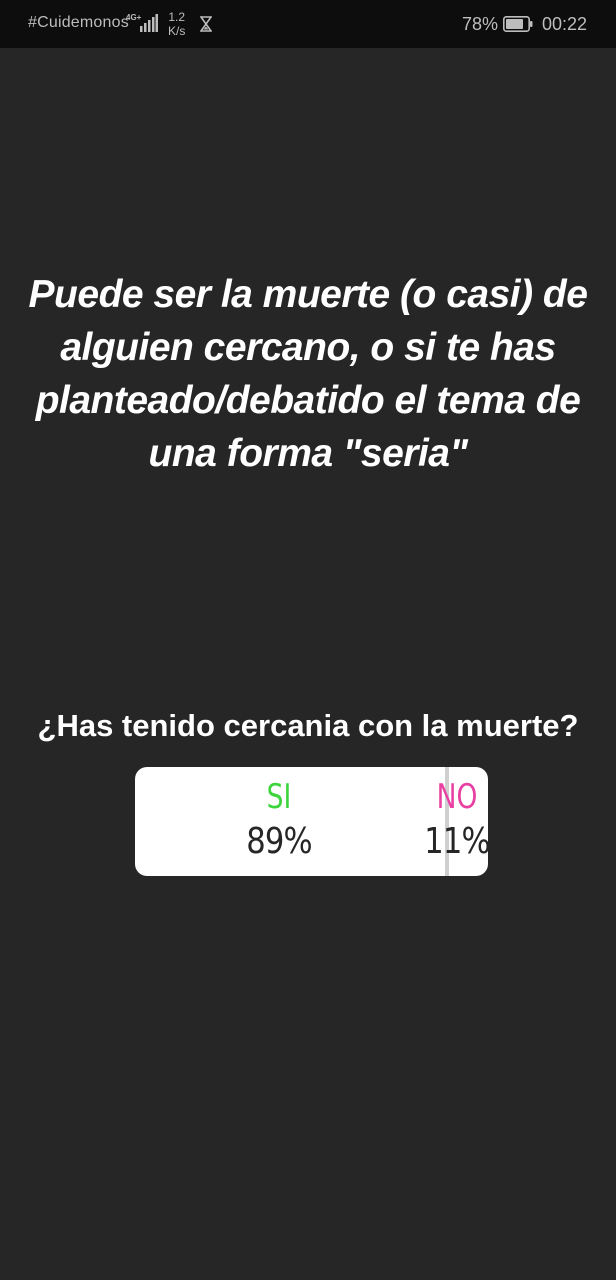 Image resolution: width=616 pixels, height=1280 pixels. I want to click on network-speed-unit: K/s, so click(177, 31).